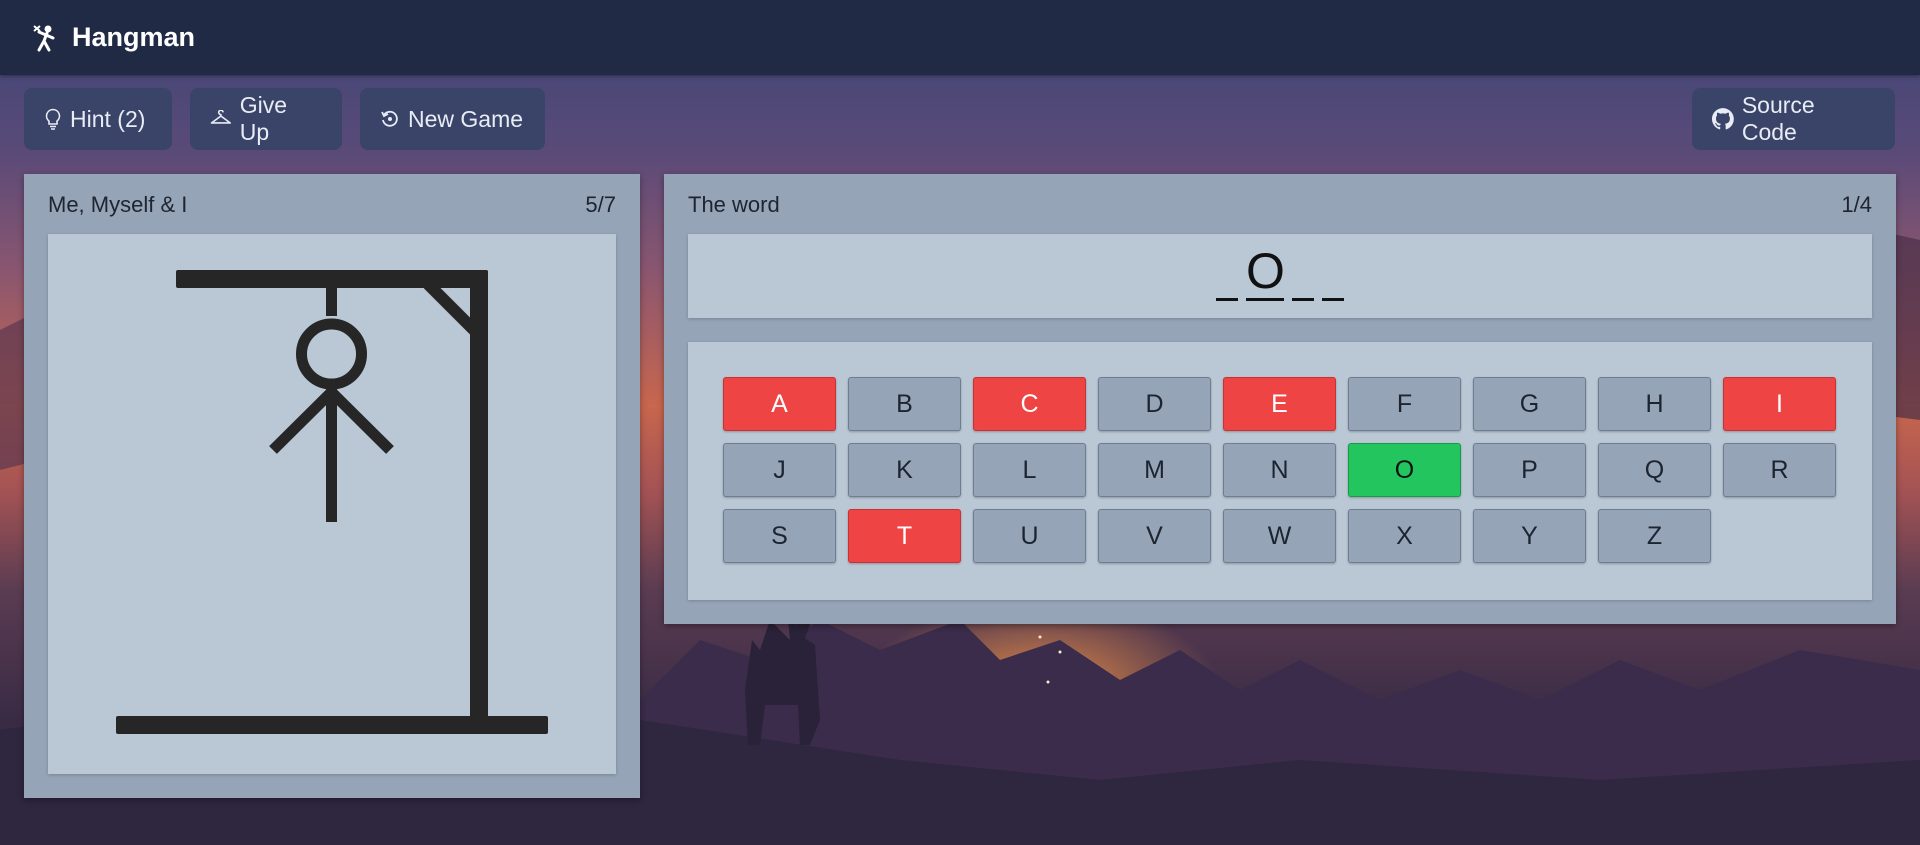 The image size is (1920, 845). I want to click on key-e: E, so click(1279, 404).